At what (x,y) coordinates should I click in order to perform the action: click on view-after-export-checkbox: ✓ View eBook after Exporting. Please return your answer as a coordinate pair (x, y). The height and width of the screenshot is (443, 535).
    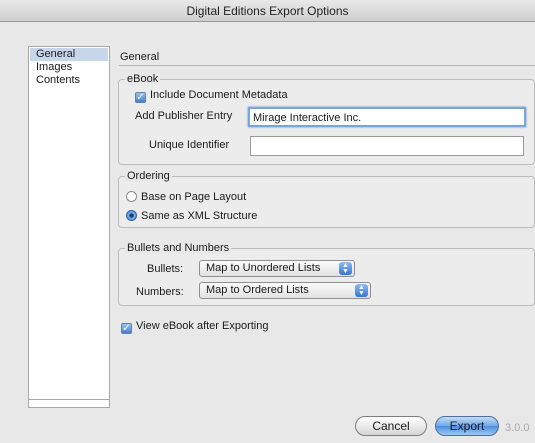
    Looking at the image, I should click on (194, 327).